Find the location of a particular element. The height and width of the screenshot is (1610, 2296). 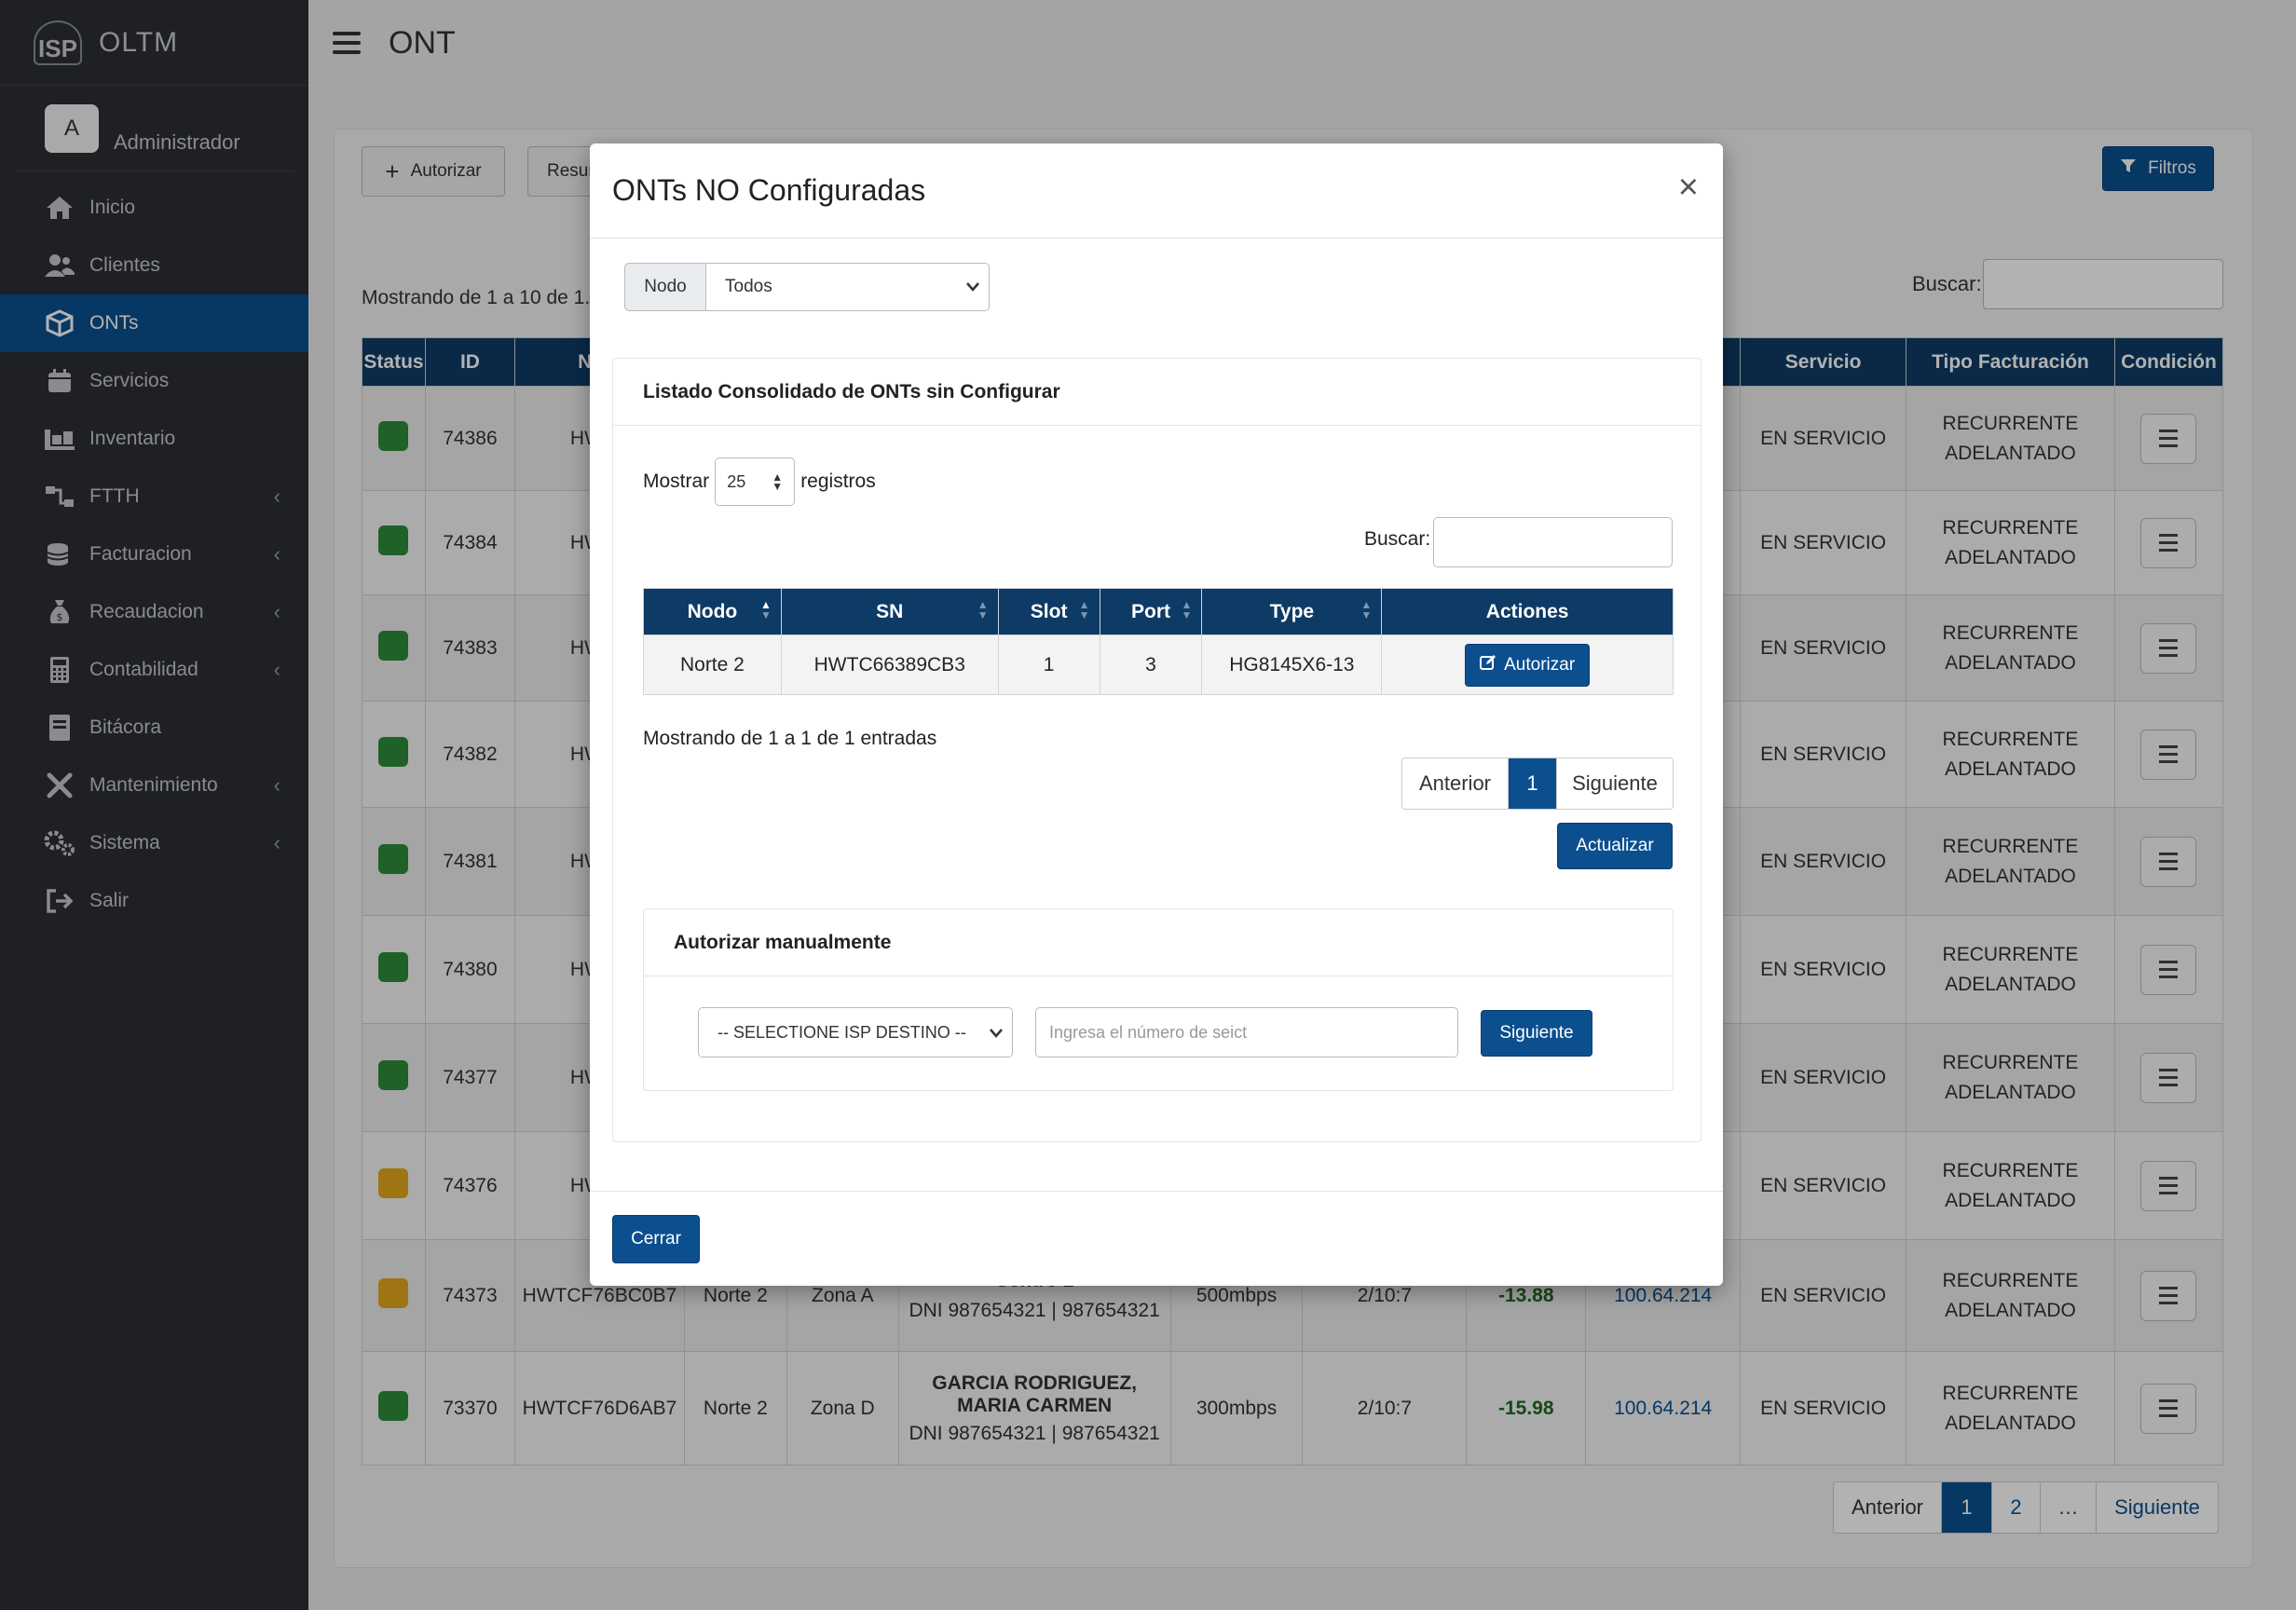

sort-asc-icon: ▲ ▼ is located at coordinates (765, 609).